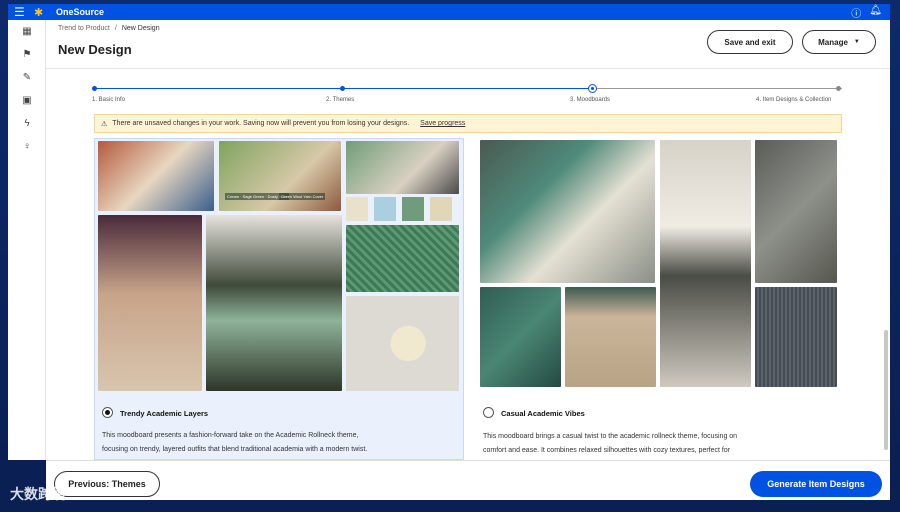  What do you see at coordinates (80, 12) in the screenshot?
I see `brand-name: OneSource` at bounding box center [80, 12].